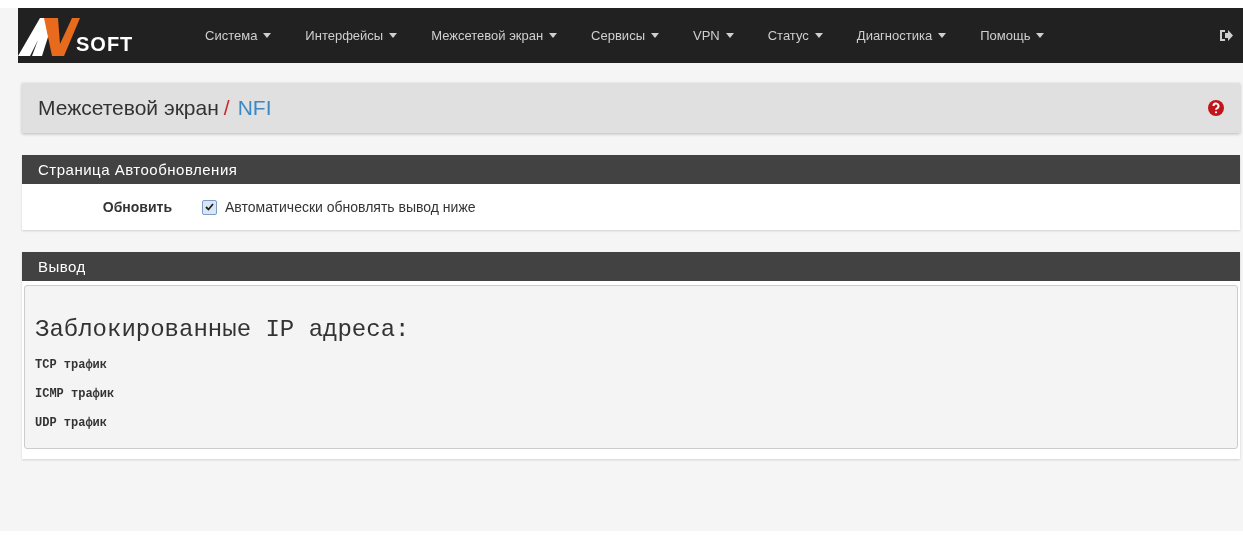  What do you see at coordinates (238, 35) in the screenshot?
I see `nav-menu-item: Система` at bounding box center [238, 35].